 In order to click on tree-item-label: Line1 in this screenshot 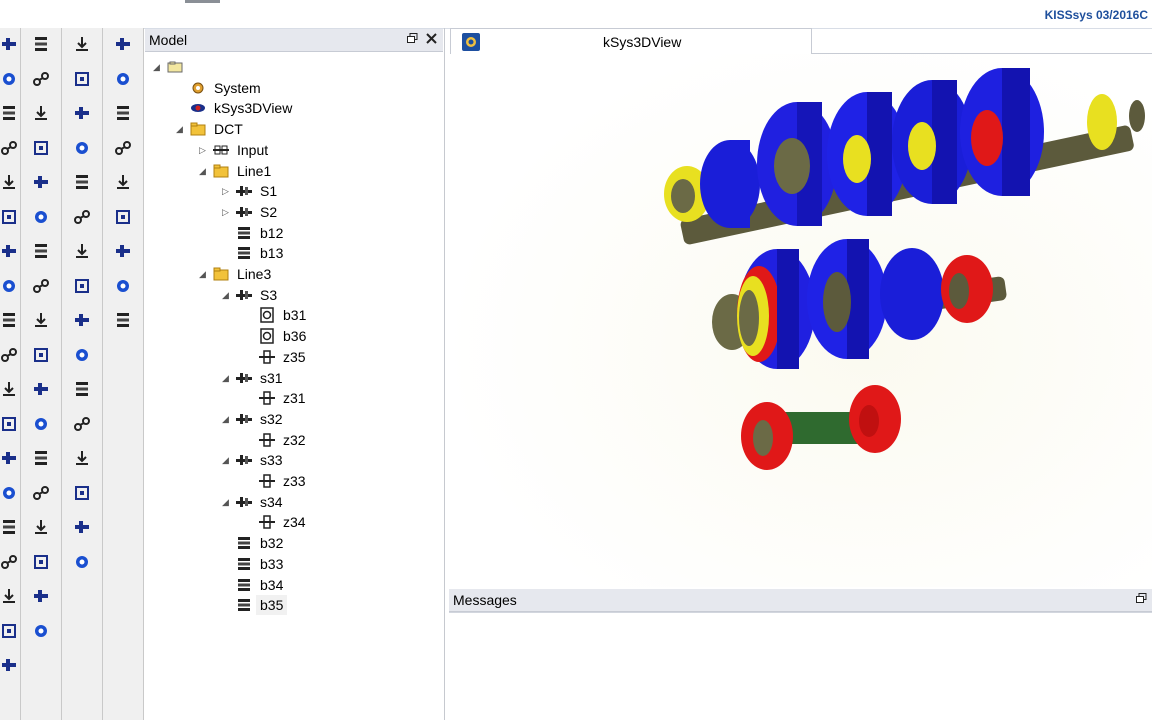, I will do `click(254, 170)`.